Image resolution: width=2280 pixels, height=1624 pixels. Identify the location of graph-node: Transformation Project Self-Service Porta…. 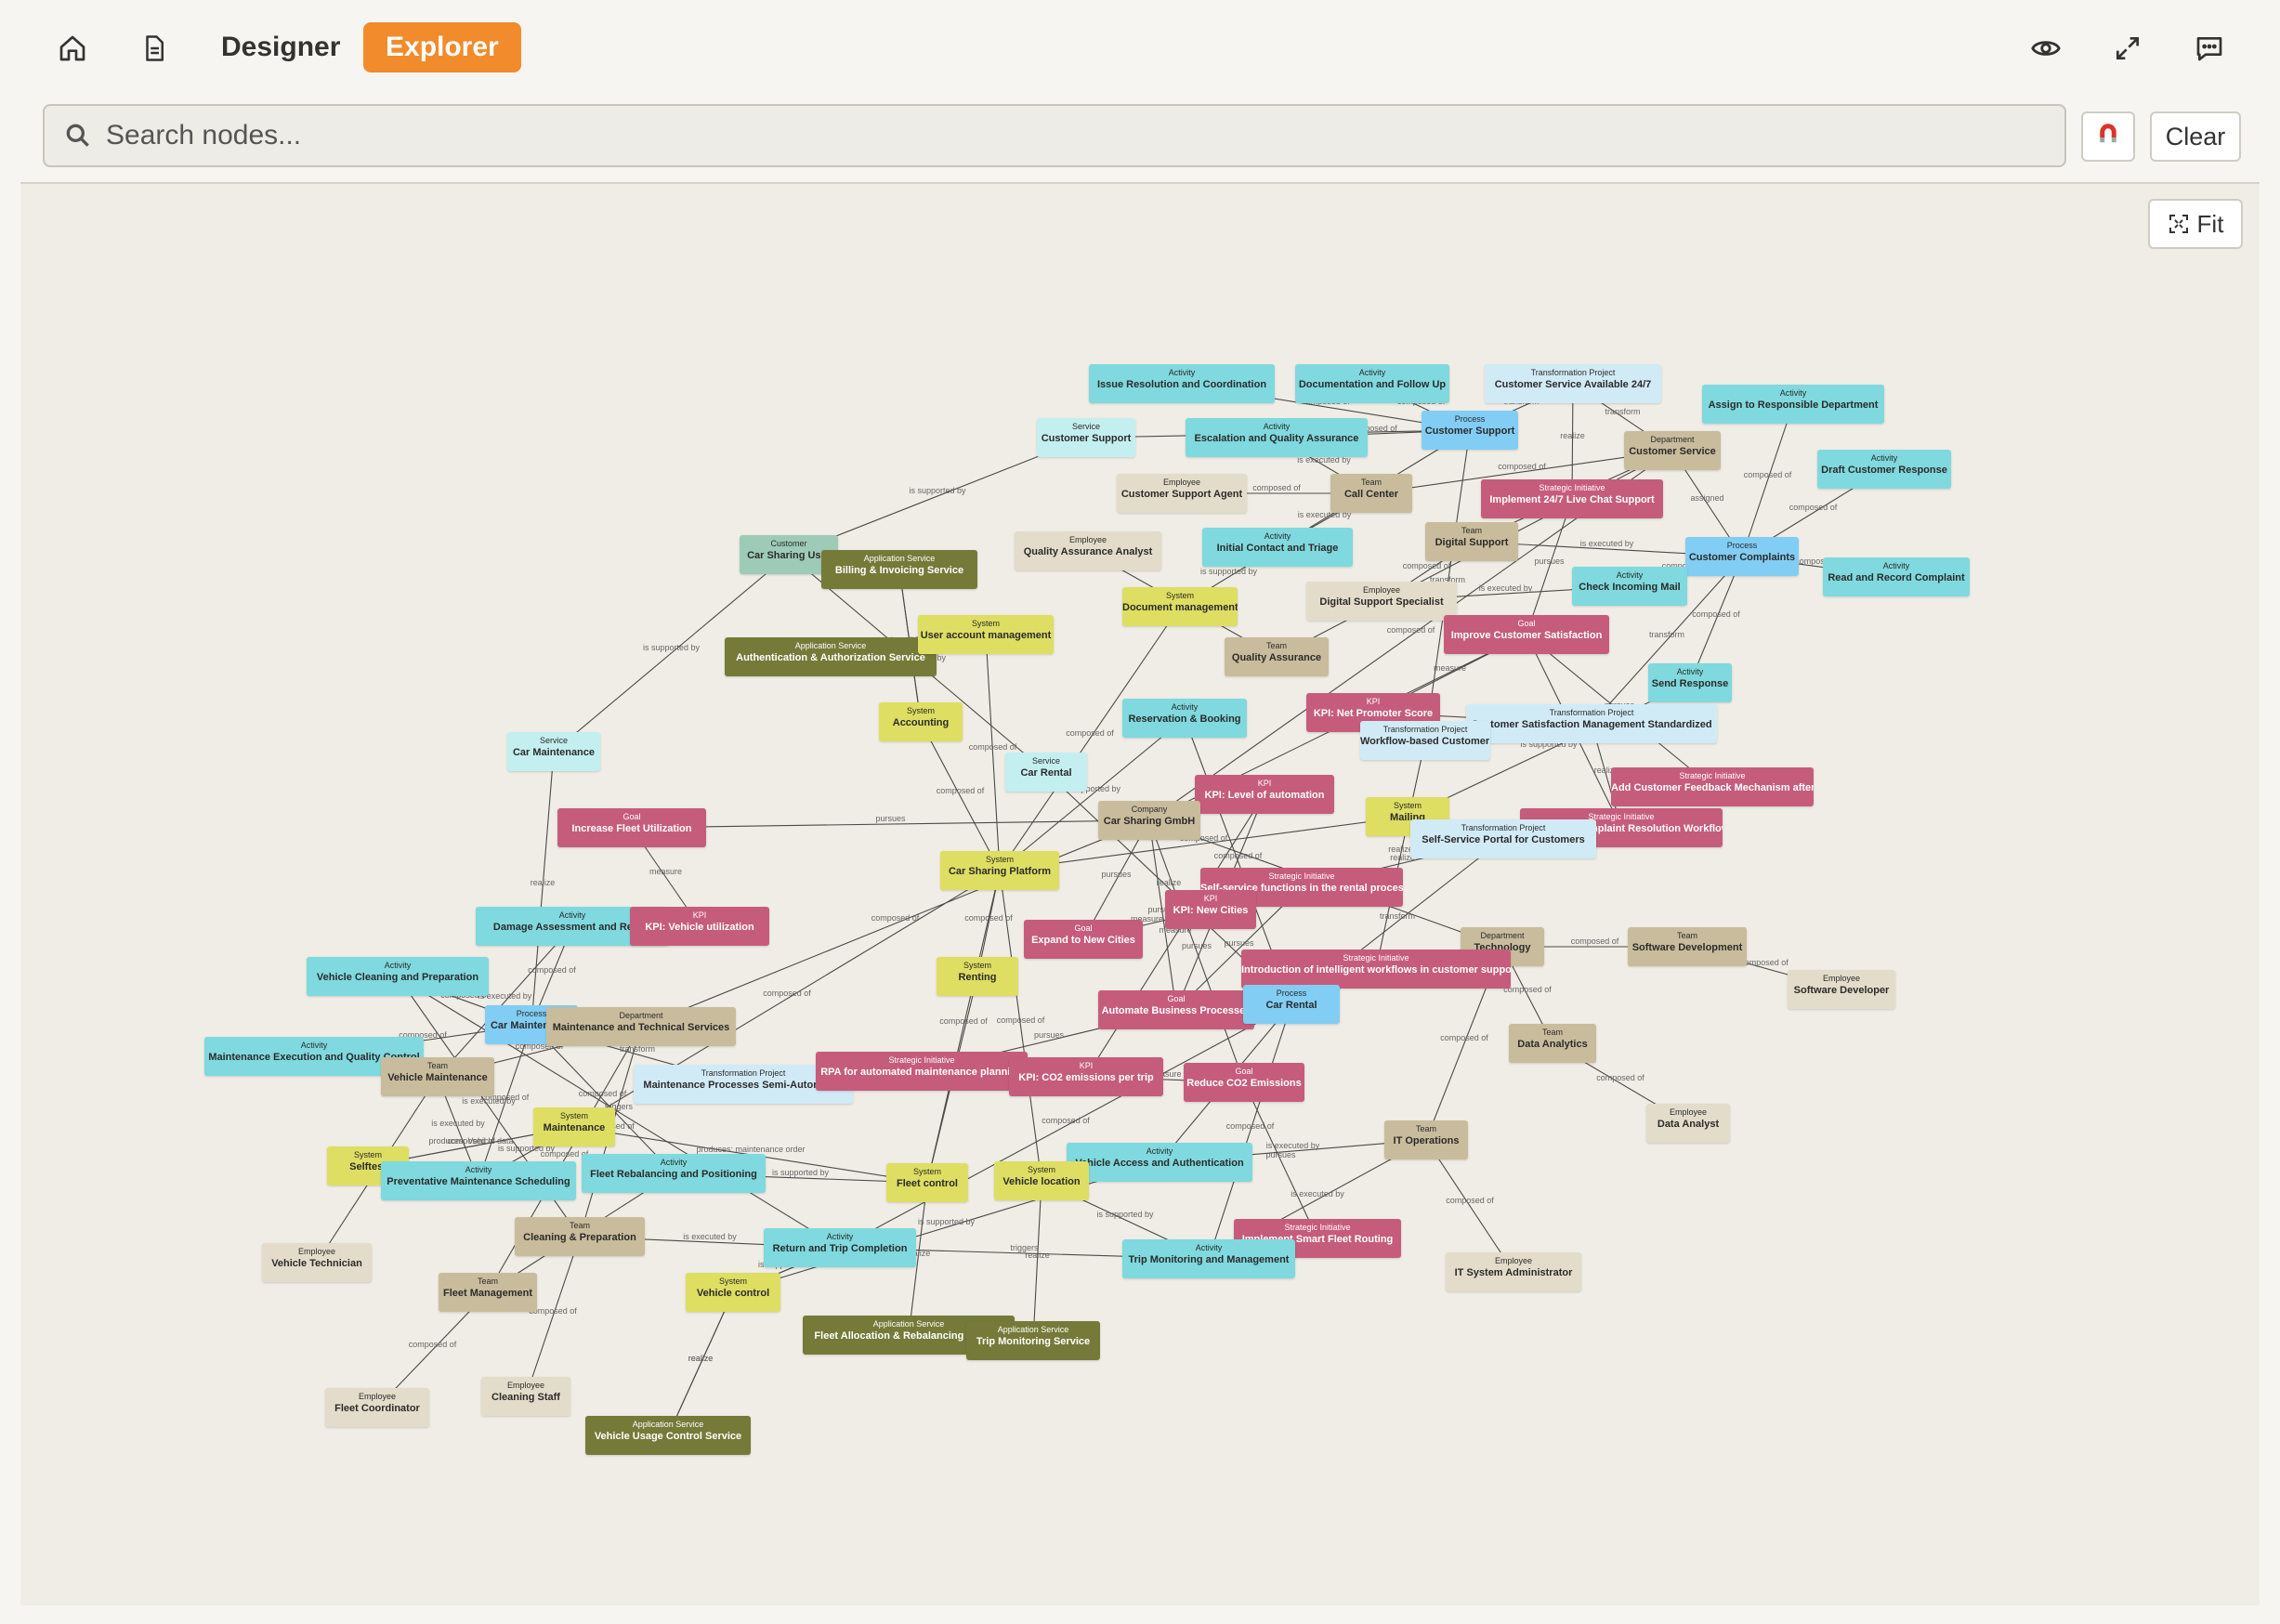
(1503, 839).